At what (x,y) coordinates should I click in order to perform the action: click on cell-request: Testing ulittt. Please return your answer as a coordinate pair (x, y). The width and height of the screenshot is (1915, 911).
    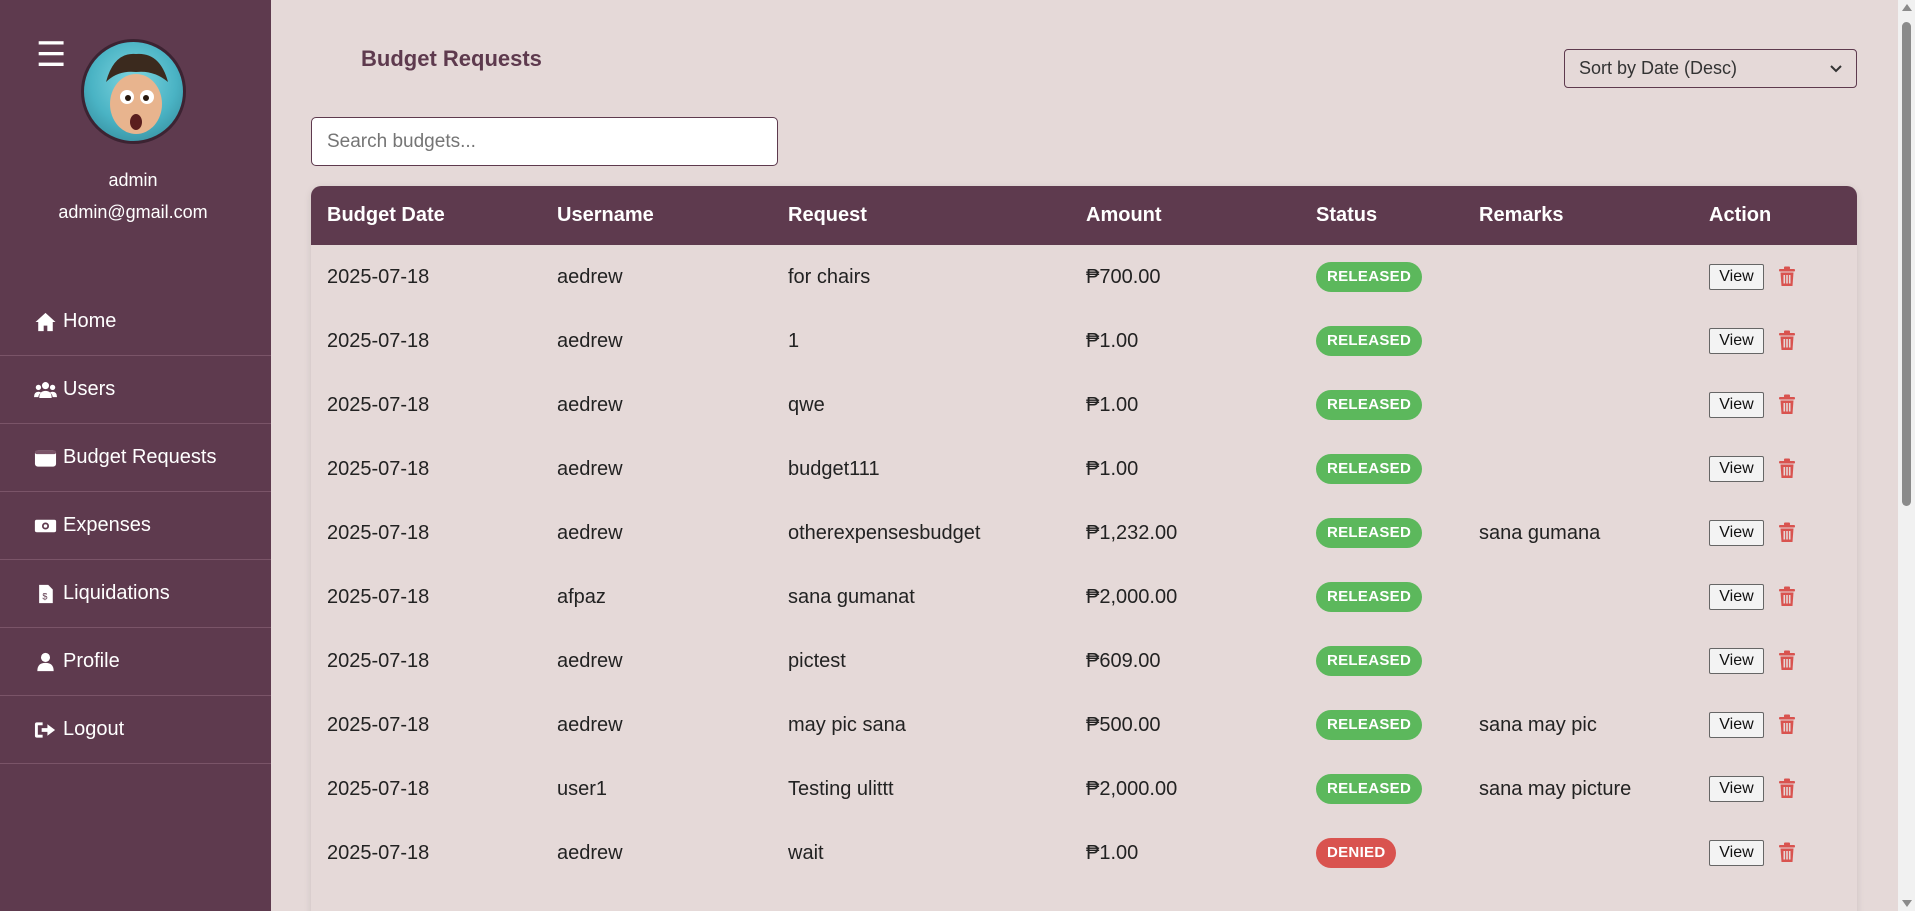
    Looking at the image, I should click on (841, 788).